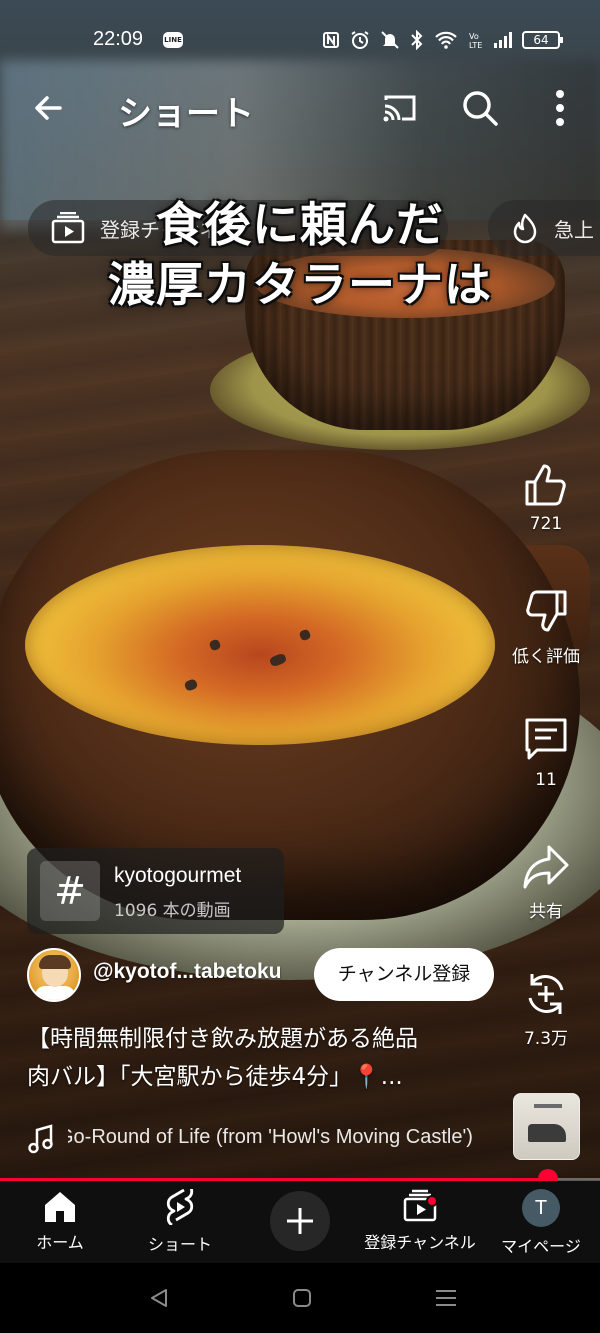  What do you see at coordinates (446, 40) in the screenshot?
I see `wifi-icon` at bounding box center [446, 40].